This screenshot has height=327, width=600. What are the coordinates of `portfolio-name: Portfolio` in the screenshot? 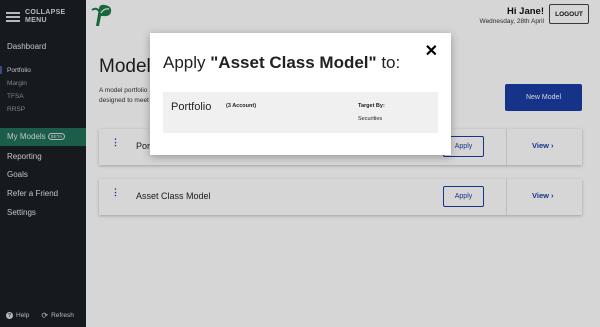 It's located at (191, 107).